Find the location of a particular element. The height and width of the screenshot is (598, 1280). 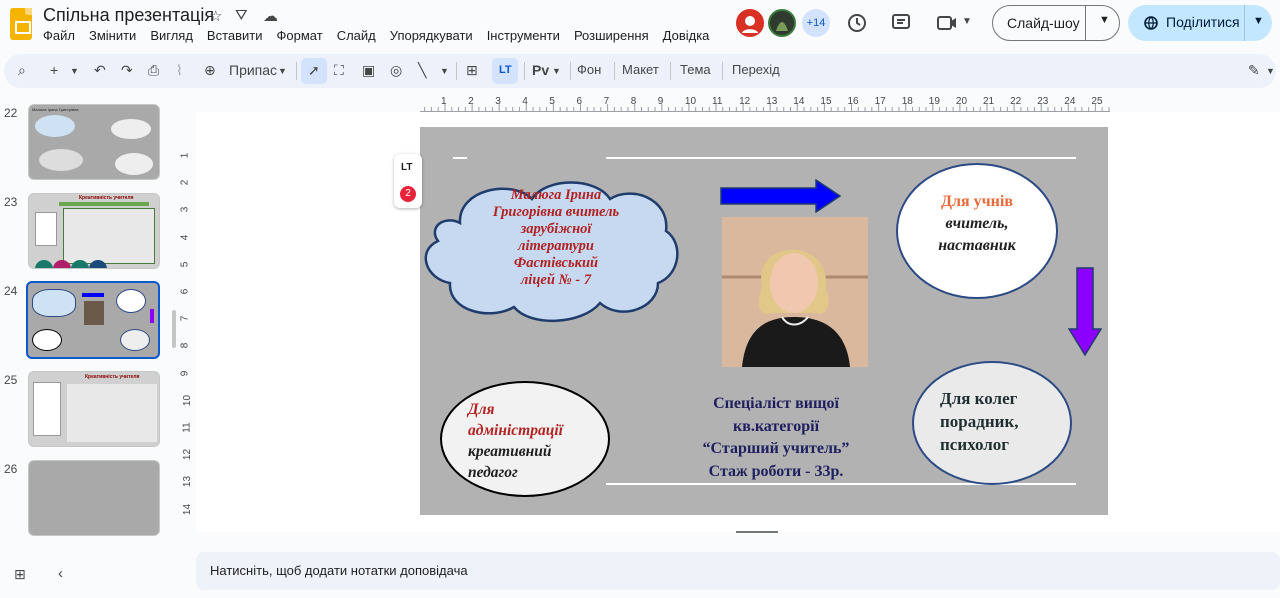

move-to-drive-icon: ⛛ is located at coordinates (241, 15).